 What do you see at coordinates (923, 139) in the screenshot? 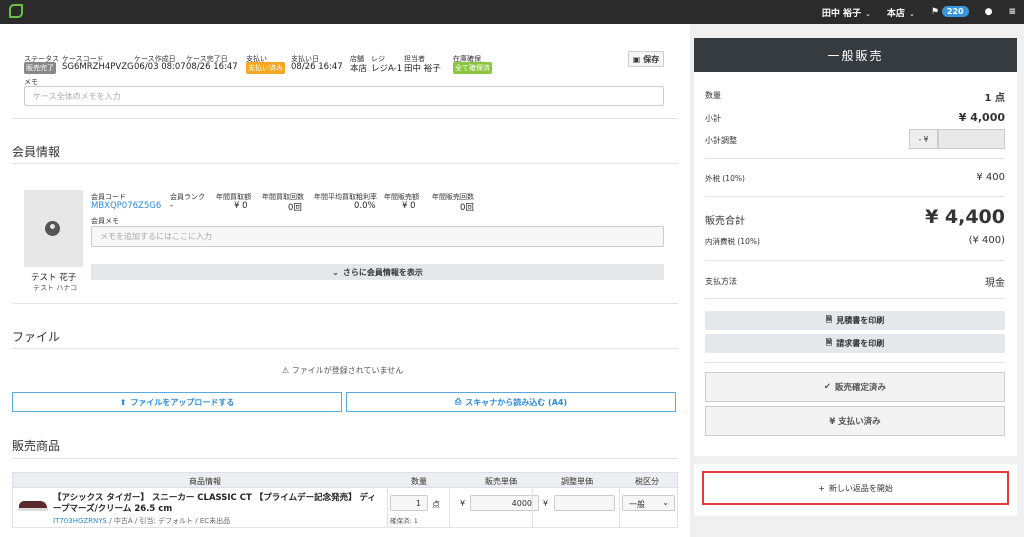
I see `adjust-prefix: - ¥` at bounding box center [923, 139].